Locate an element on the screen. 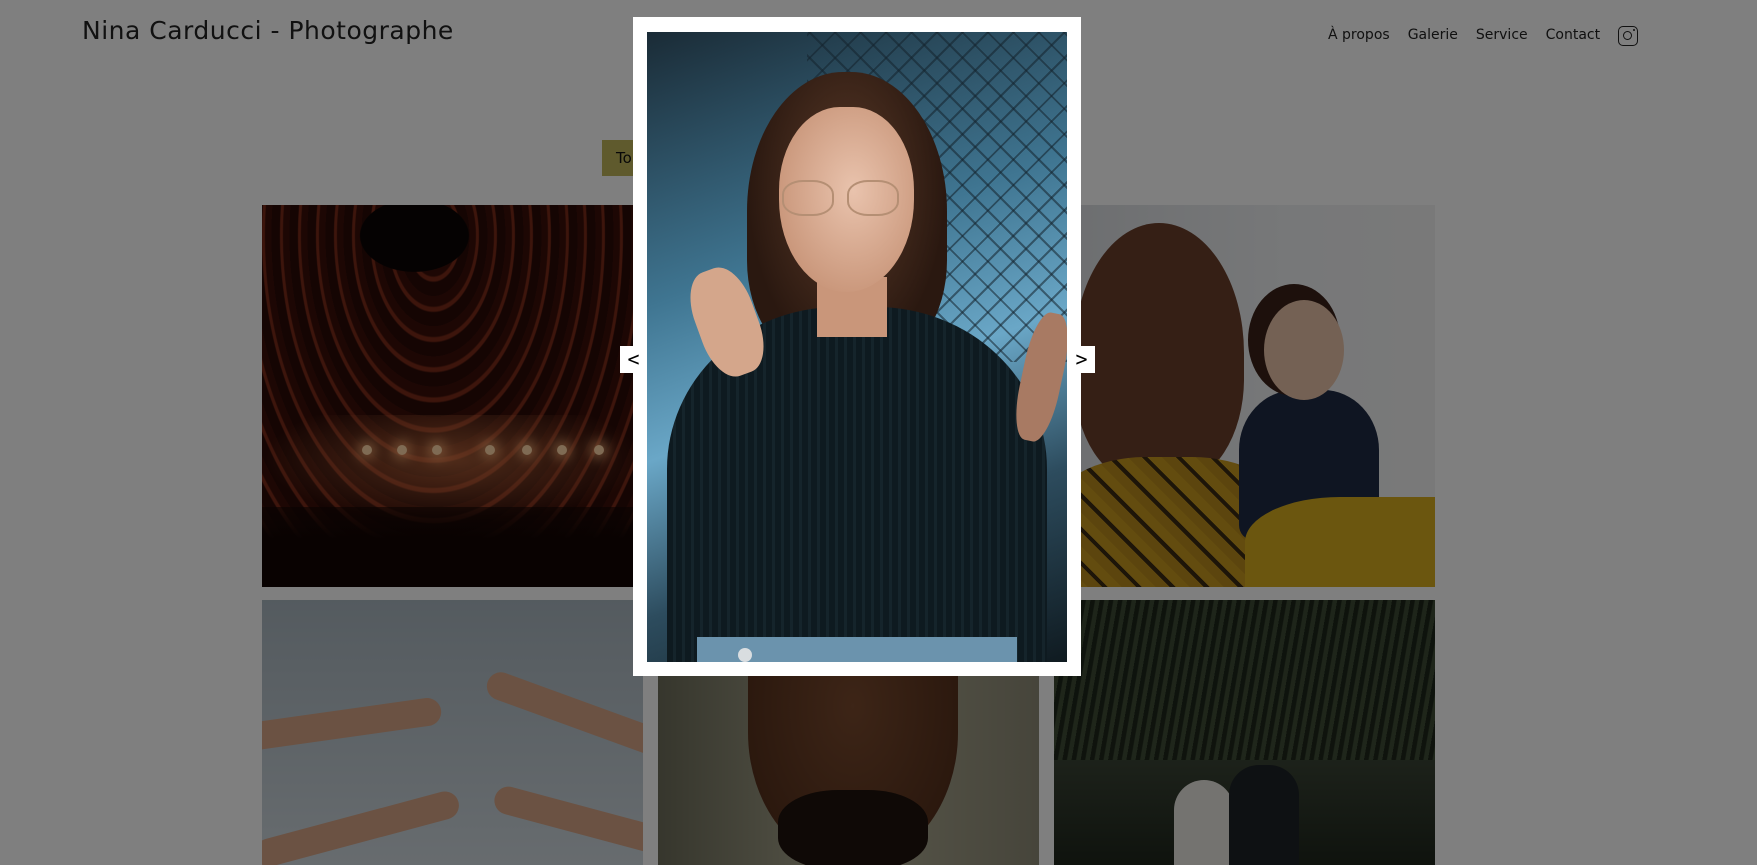  lightbox-prev-button: < is located at coordinates (633, 359).